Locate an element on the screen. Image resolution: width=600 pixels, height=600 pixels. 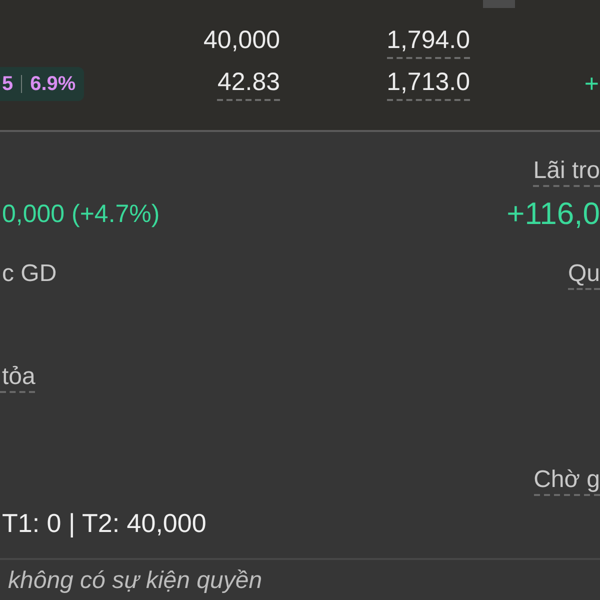
badge-value: 5 is located at coordinates (8, 84).